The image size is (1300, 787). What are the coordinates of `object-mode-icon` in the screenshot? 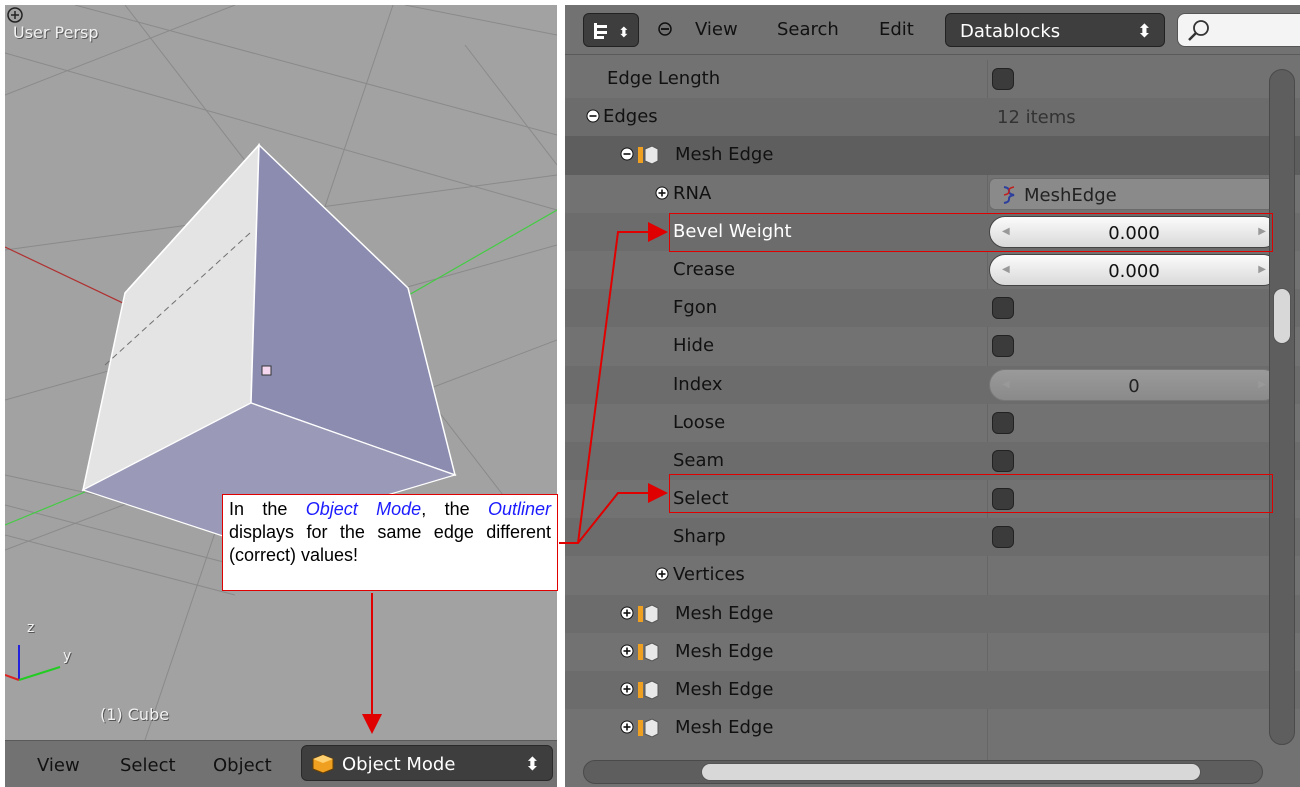 It's located at (323, 764).